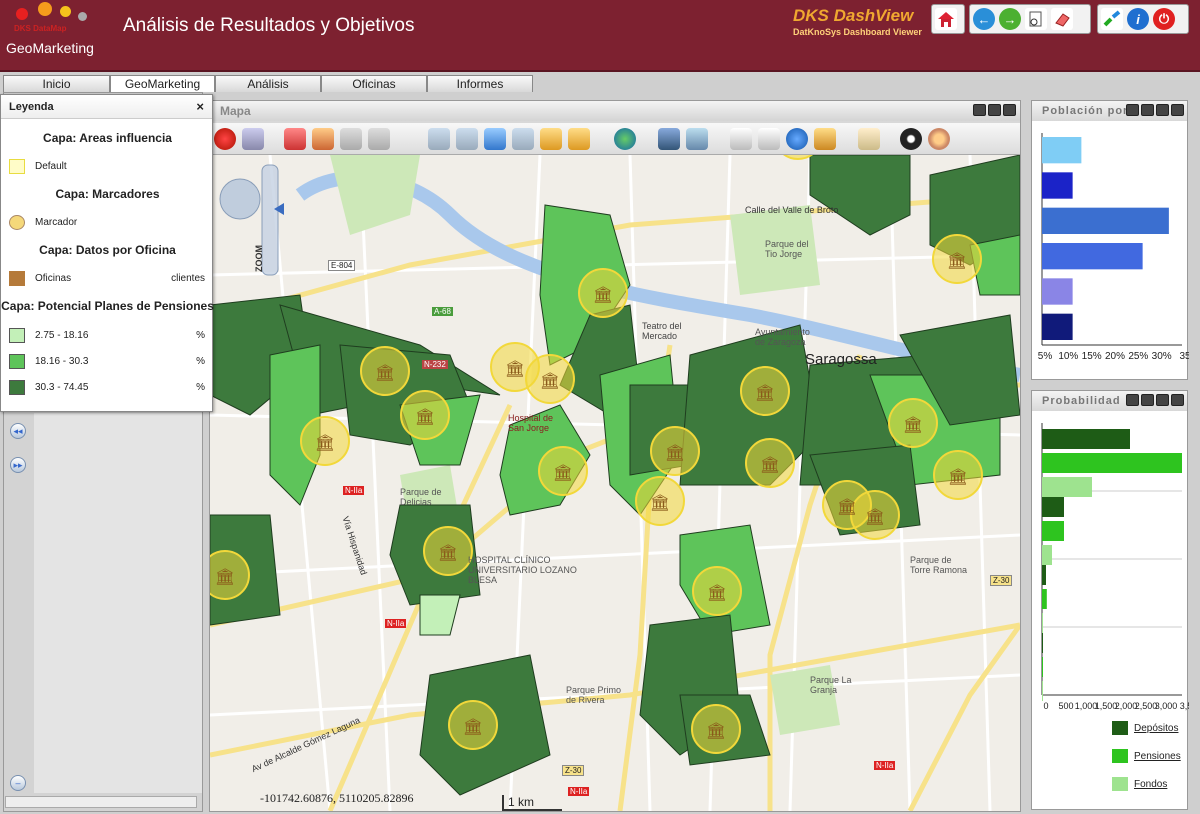  I want to click on legend-fondos: Fondos, so click(1139, 784).